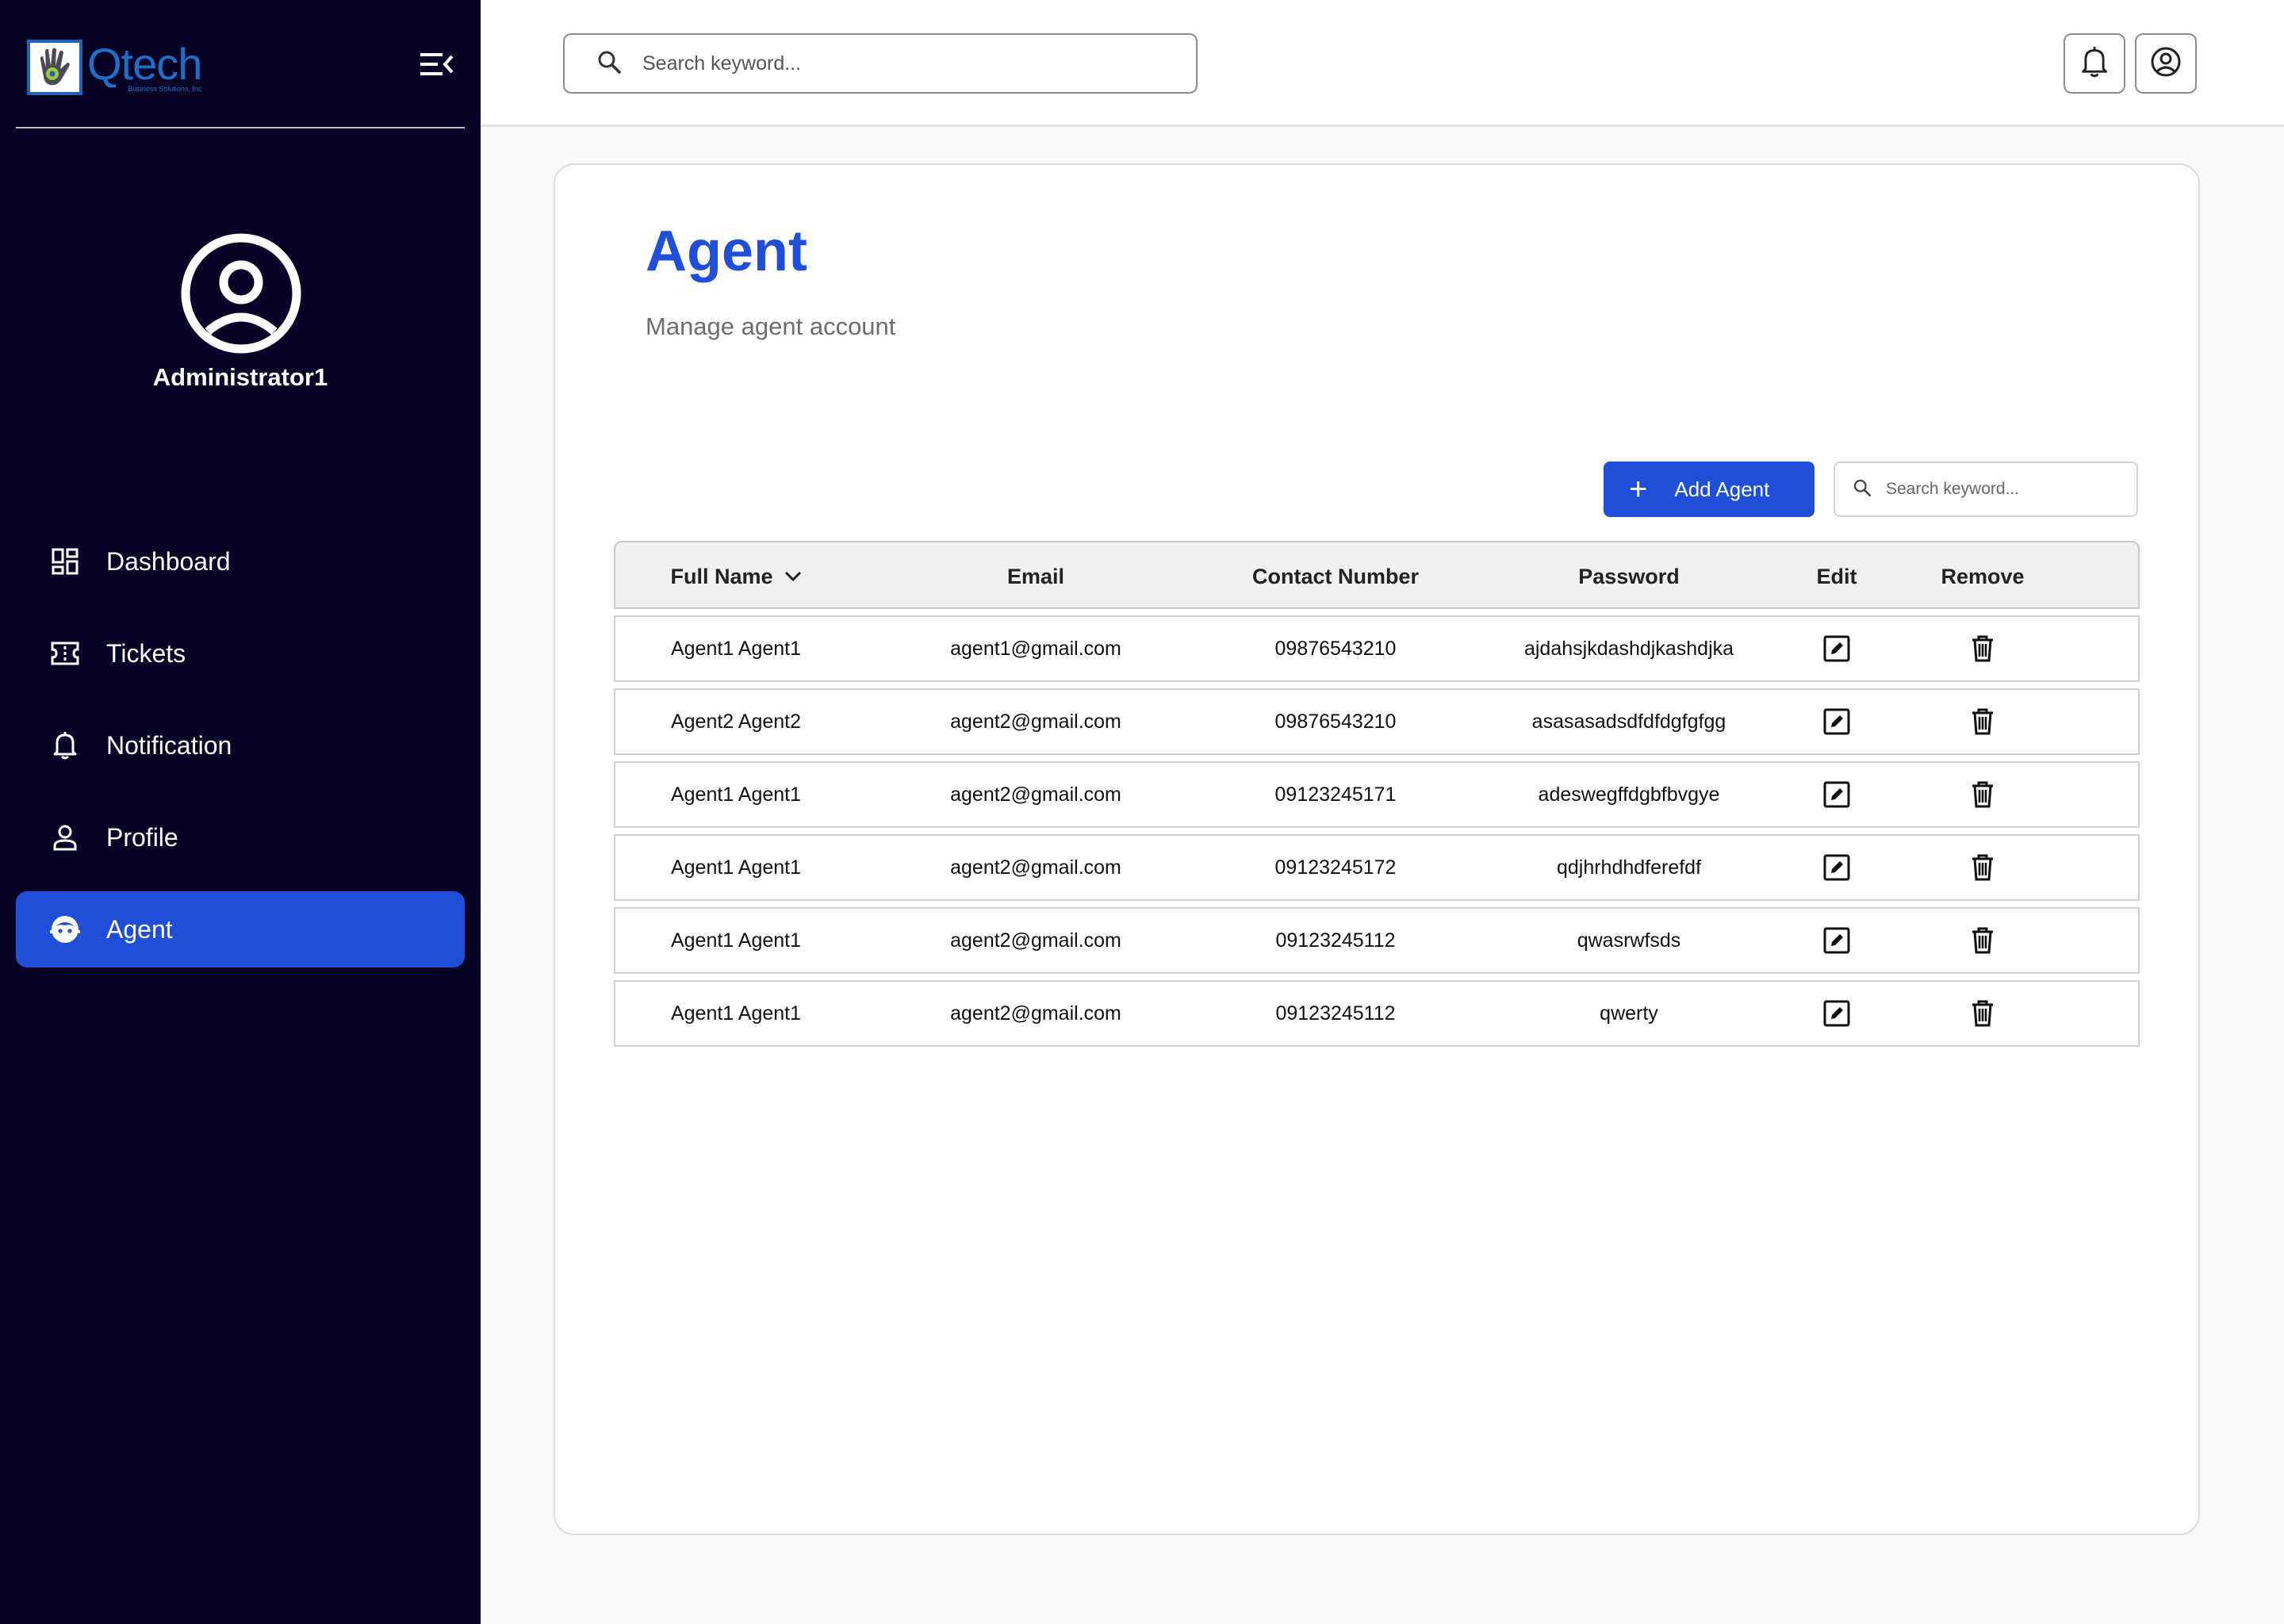  What do you see at coordinates (1035, 648) in the screenshot?
I see `cell-email: agent1@gmail.com` at bounding box center [1035, 648].